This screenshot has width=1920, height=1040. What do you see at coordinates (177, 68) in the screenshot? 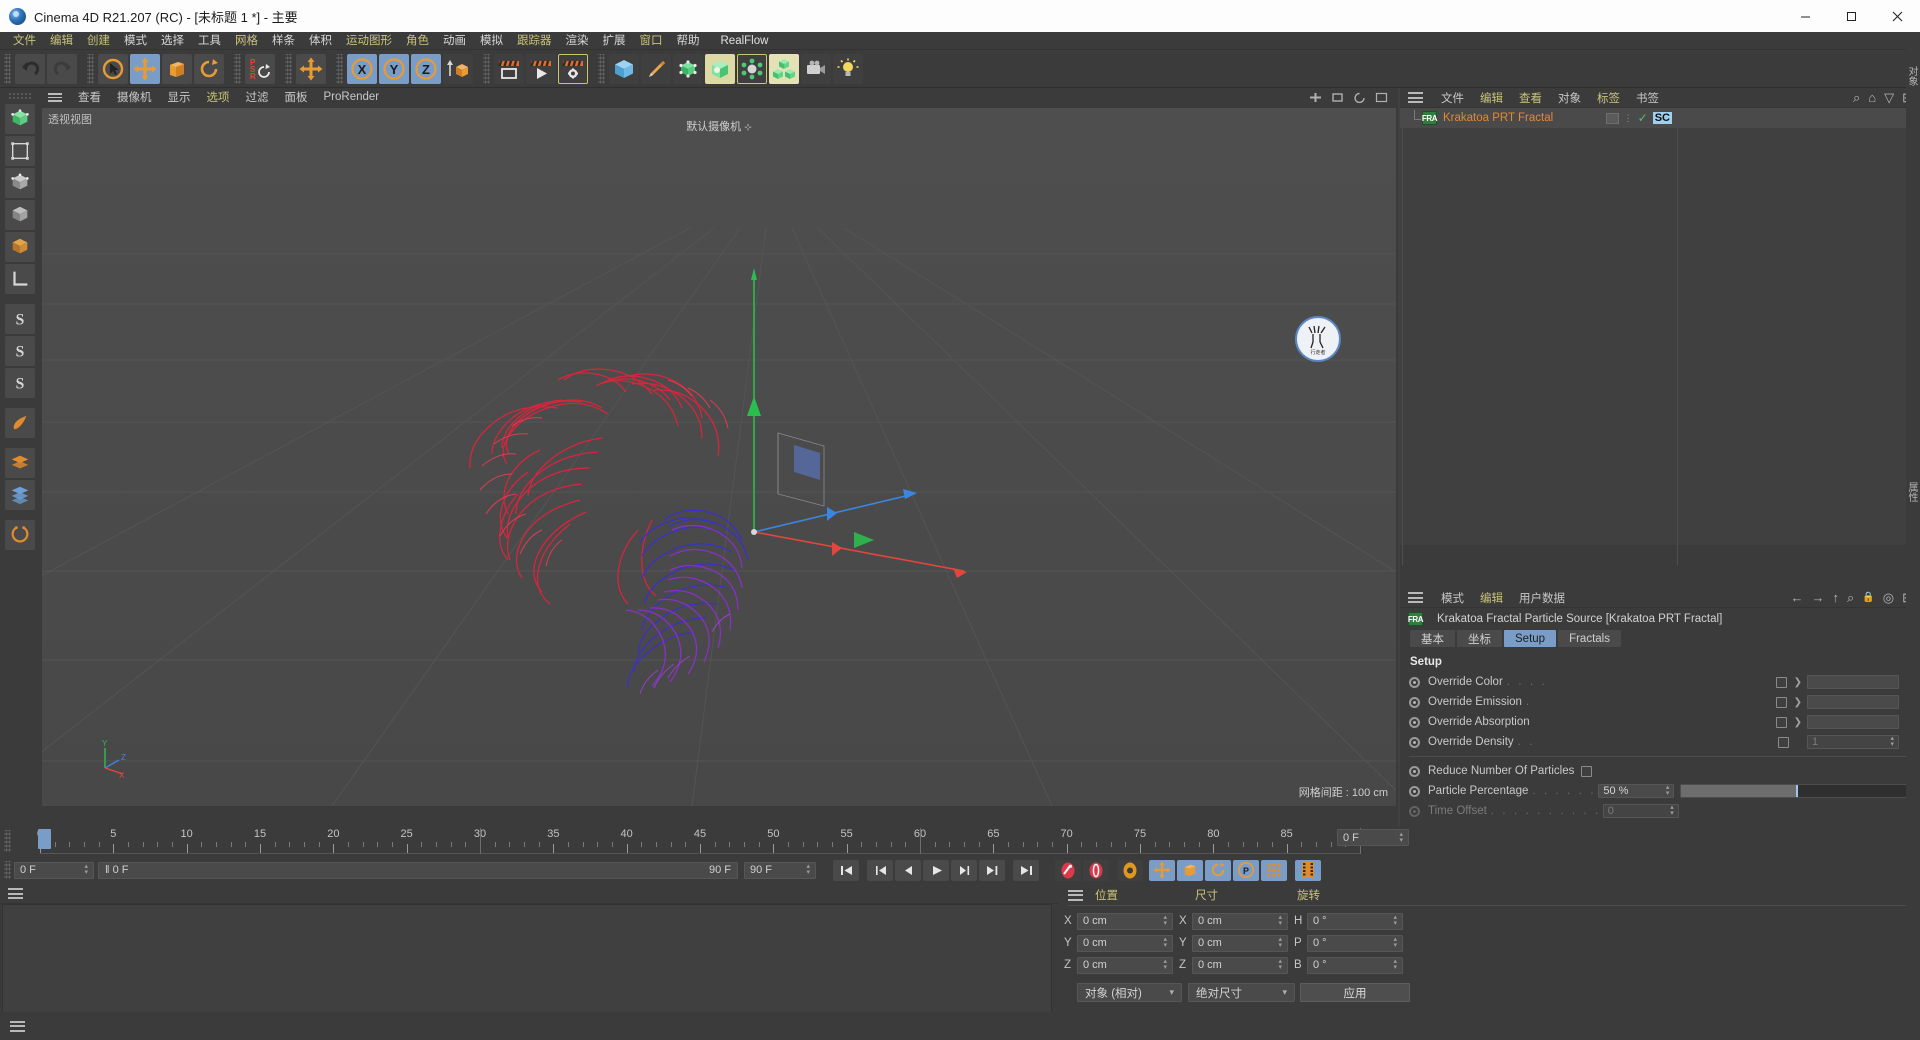
I see `scale-tool-button` at bounding box center [177, 68].